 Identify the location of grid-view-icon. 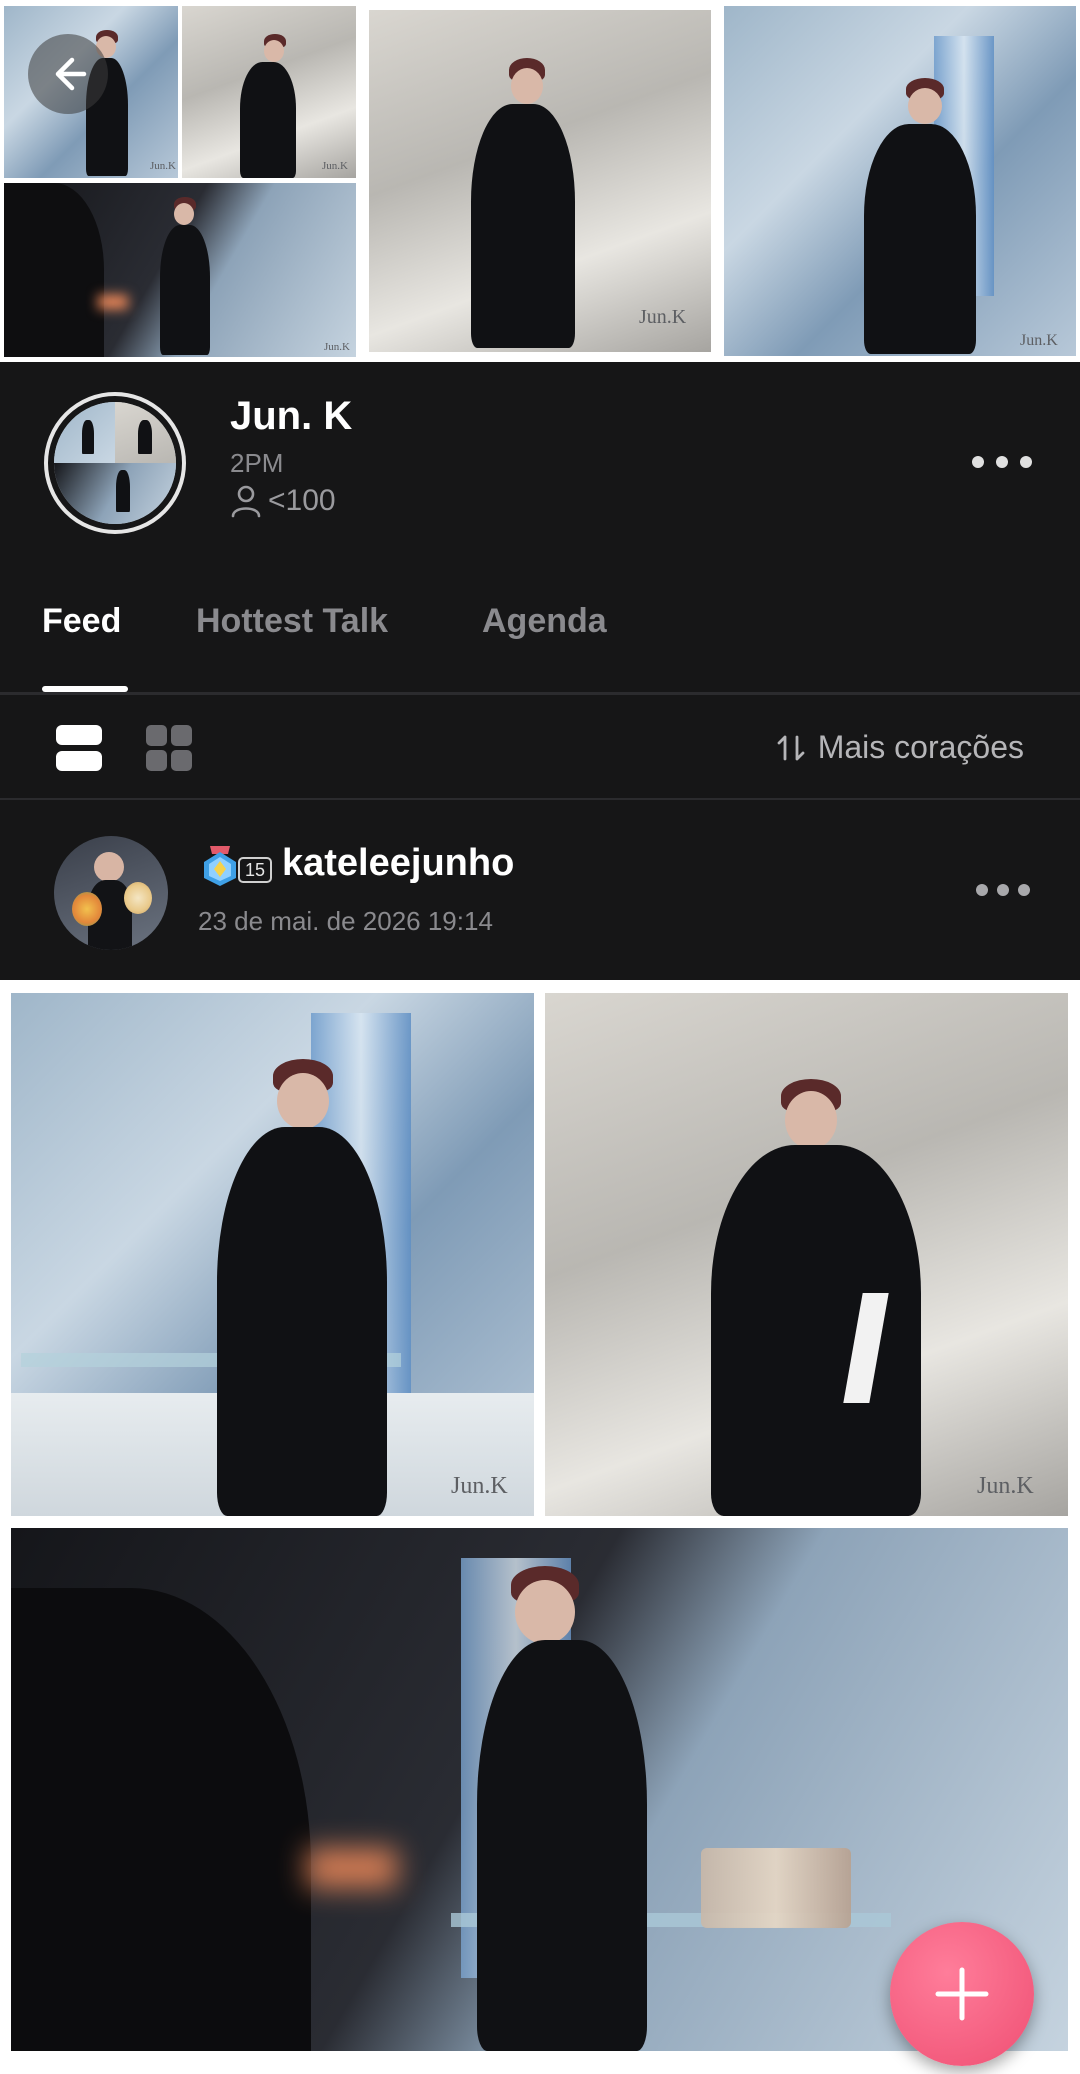
(169, 748).